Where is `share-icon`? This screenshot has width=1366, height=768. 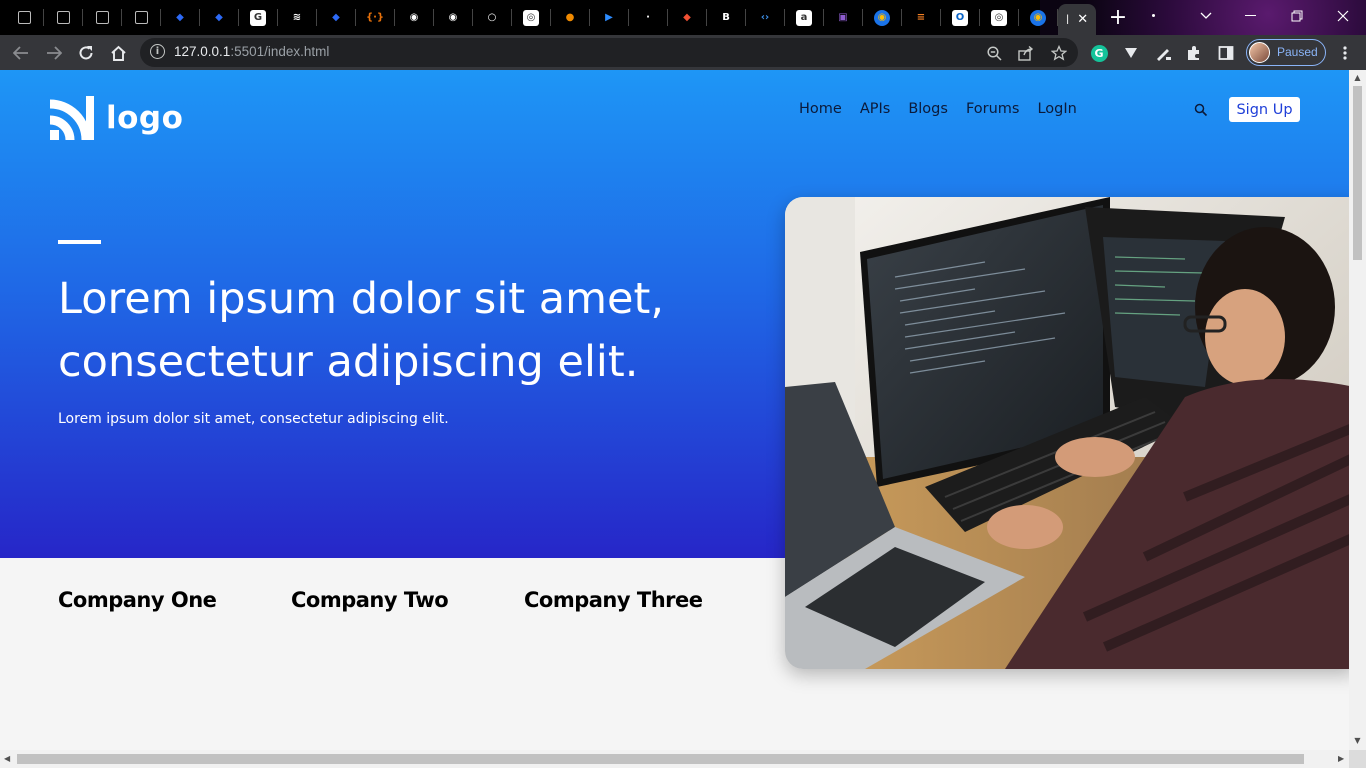
share-icon is located at coordinates (1026, 53).